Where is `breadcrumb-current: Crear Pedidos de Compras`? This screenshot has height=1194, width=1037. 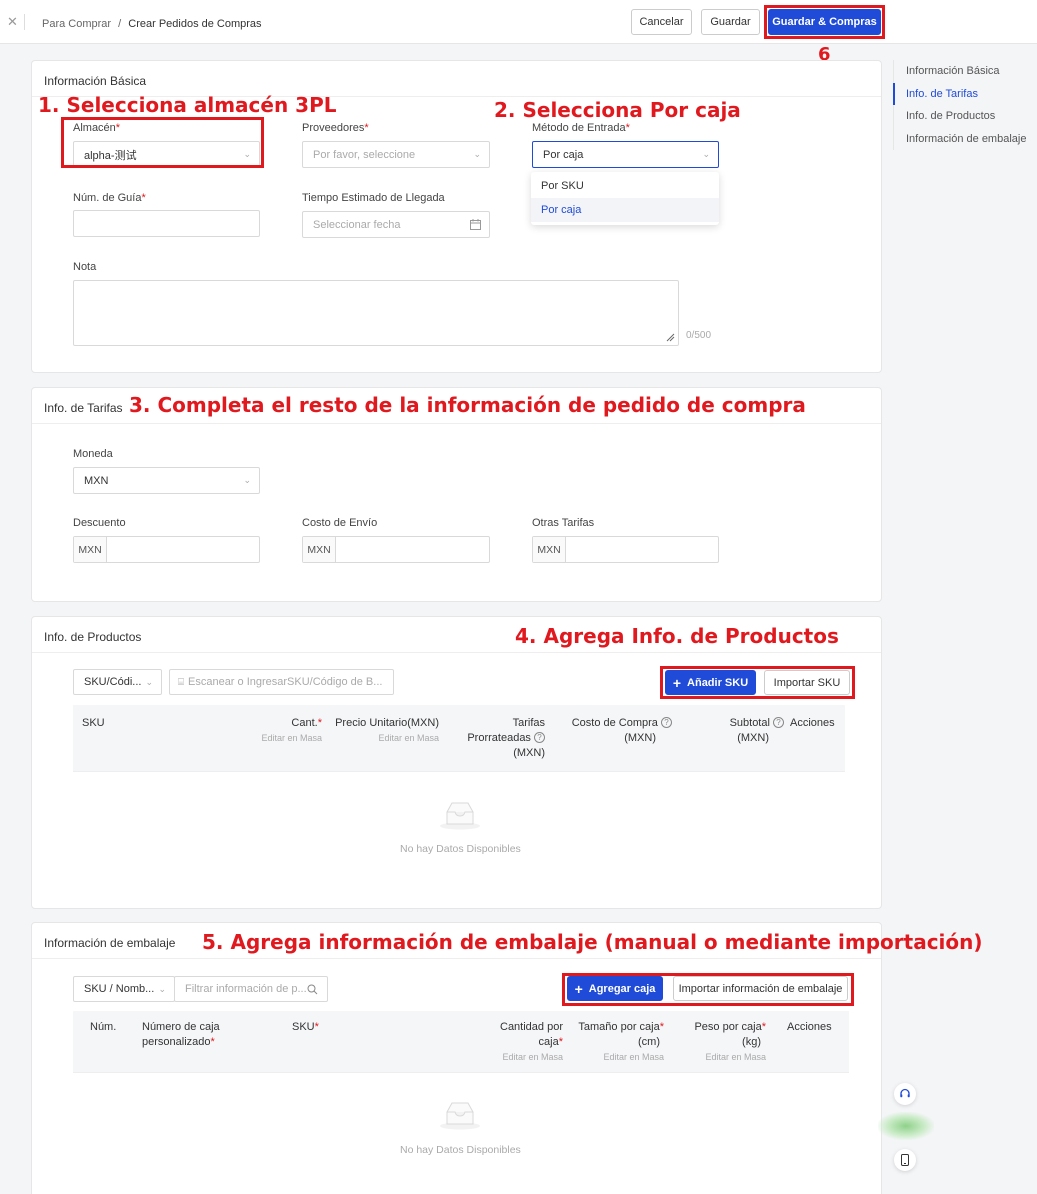
breadcrumb-current: Crear Pedidos de Compras is located at coordinates (195, 24).